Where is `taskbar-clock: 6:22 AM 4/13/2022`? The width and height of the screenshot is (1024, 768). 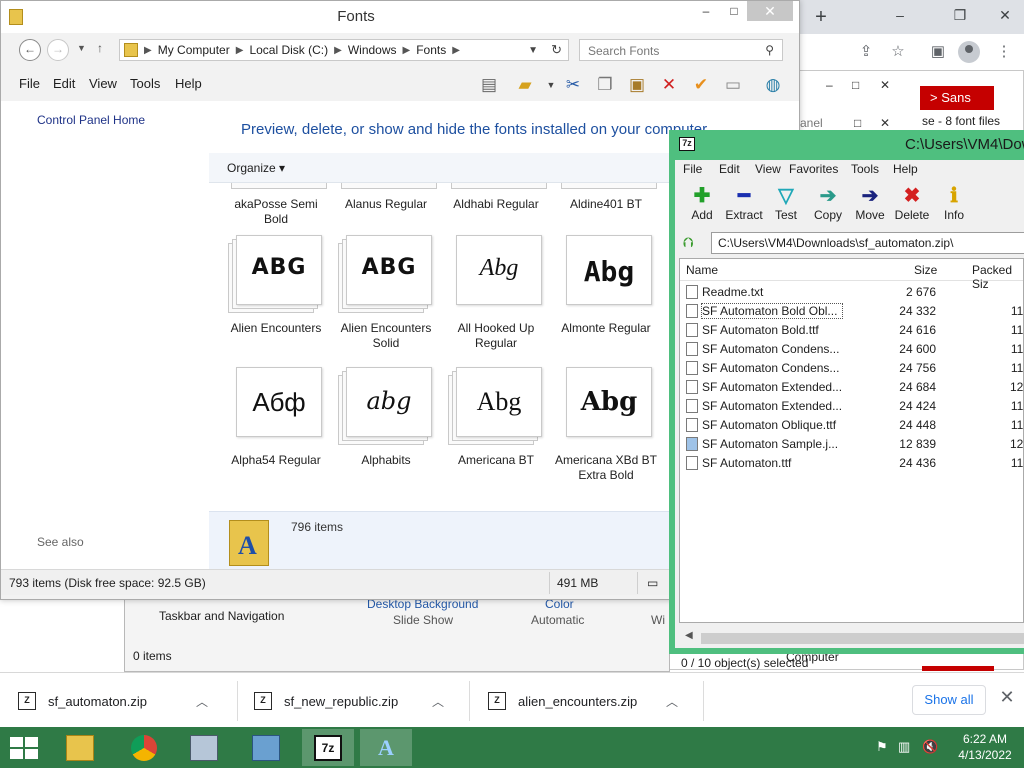
taskbar-clock: 6:22 AM 4/13/2022 is located at coordinates (985, 747).